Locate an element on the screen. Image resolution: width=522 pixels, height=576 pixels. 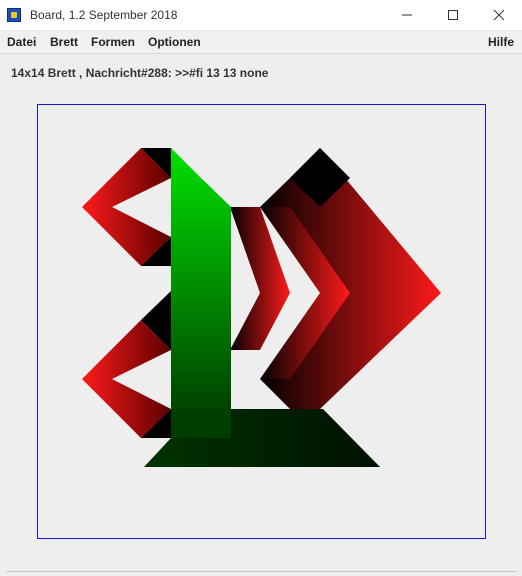
title-bar: Board, 1.2 September 2018 is located at coordinates (261, 15).